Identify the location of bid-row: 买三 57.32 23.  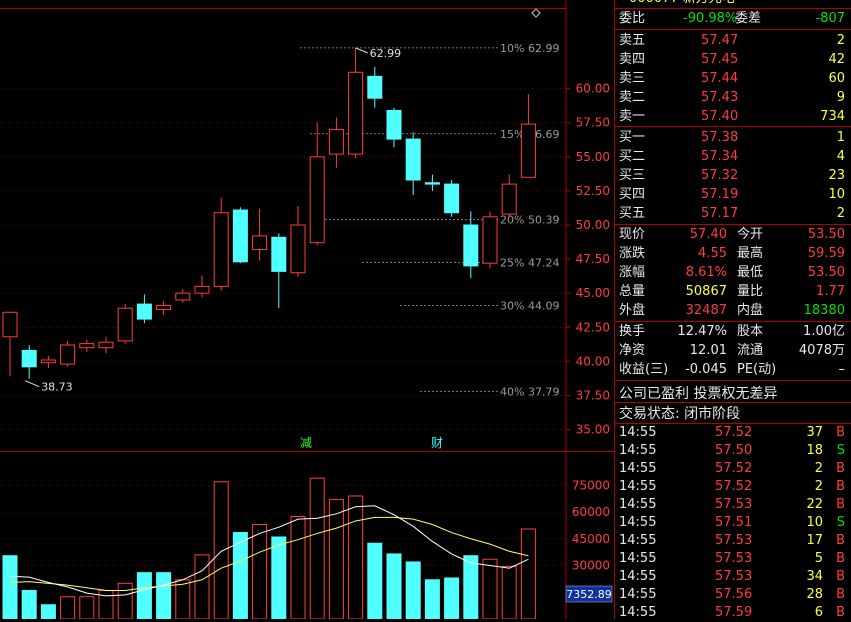
(732, 176).